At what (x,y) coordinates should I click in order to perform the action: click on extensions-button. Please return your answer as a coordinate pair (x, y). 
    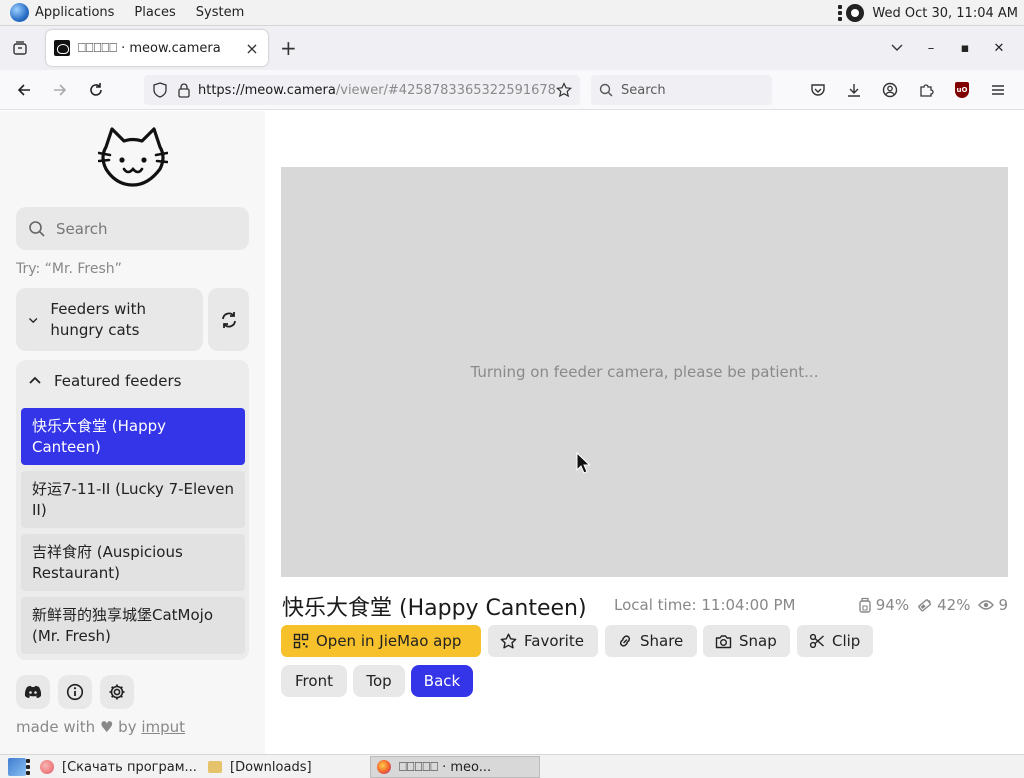
    Looking at the image, I should click on (926, 90).